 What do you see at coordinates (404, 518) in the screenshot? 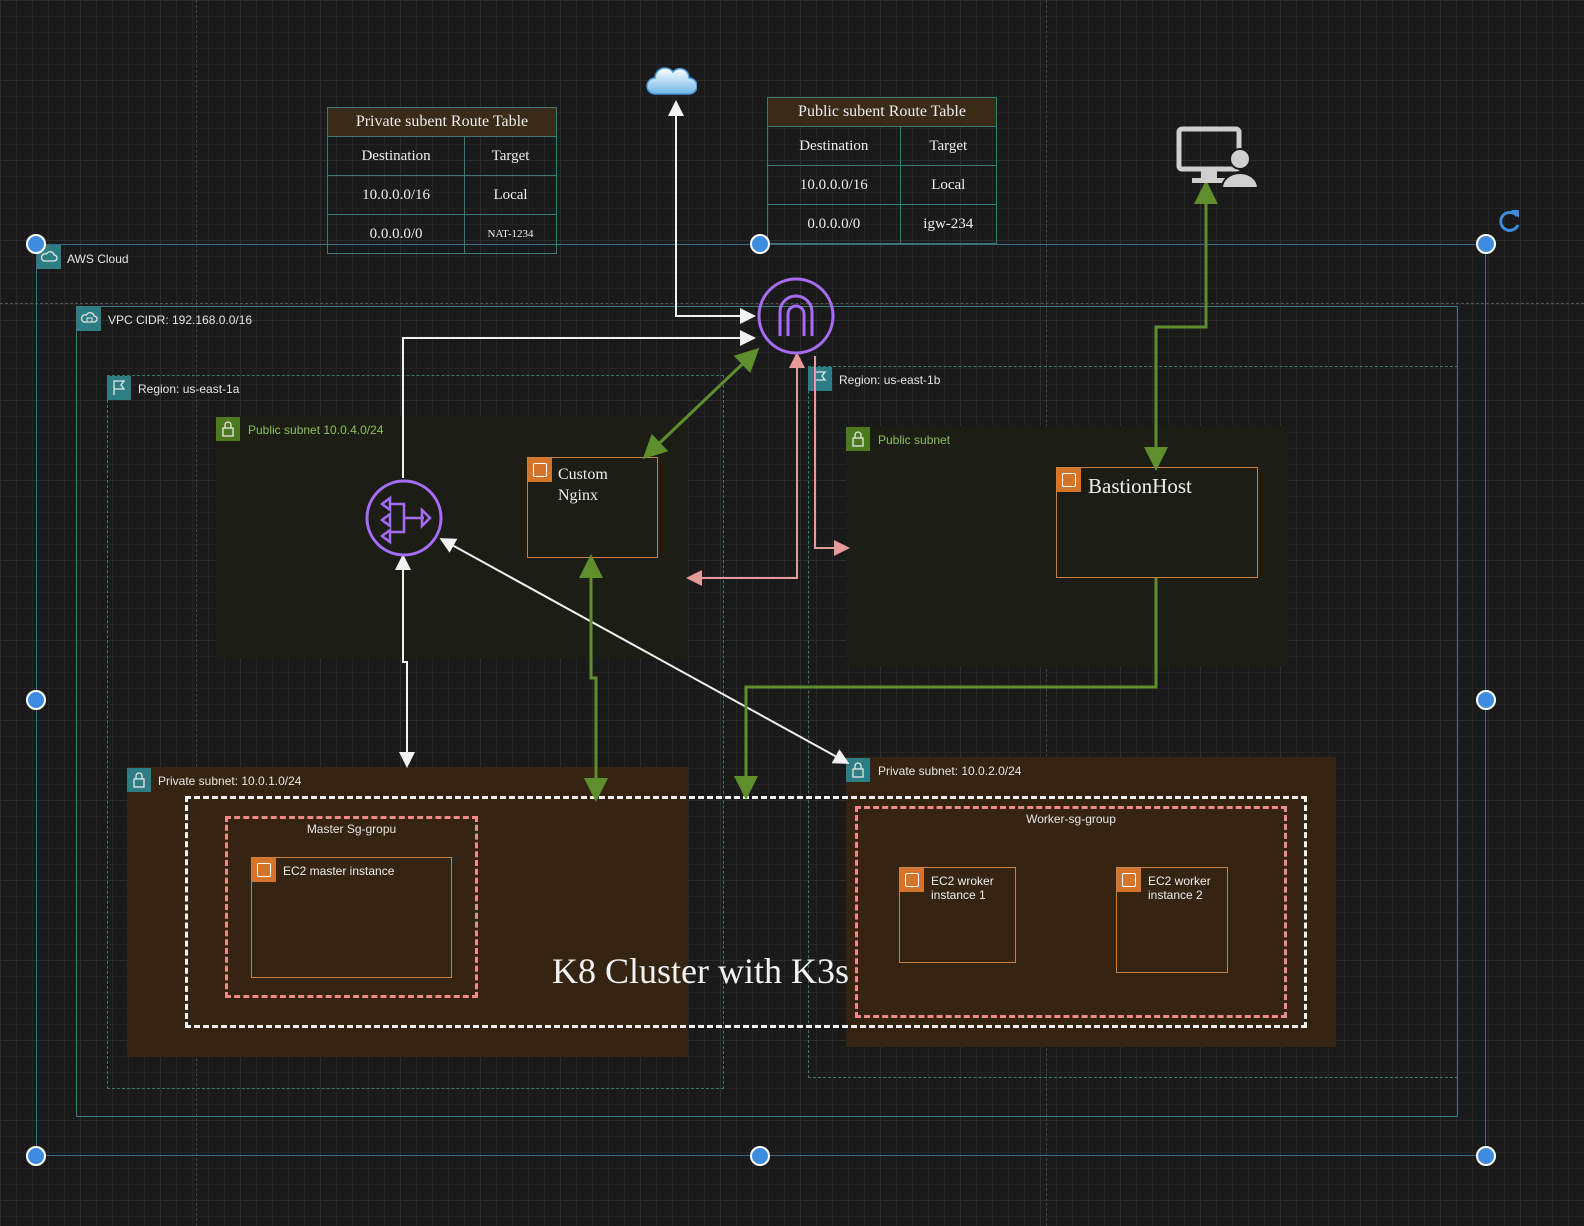
I see `nat-gateway-icon` at bounding box center [404, 518].